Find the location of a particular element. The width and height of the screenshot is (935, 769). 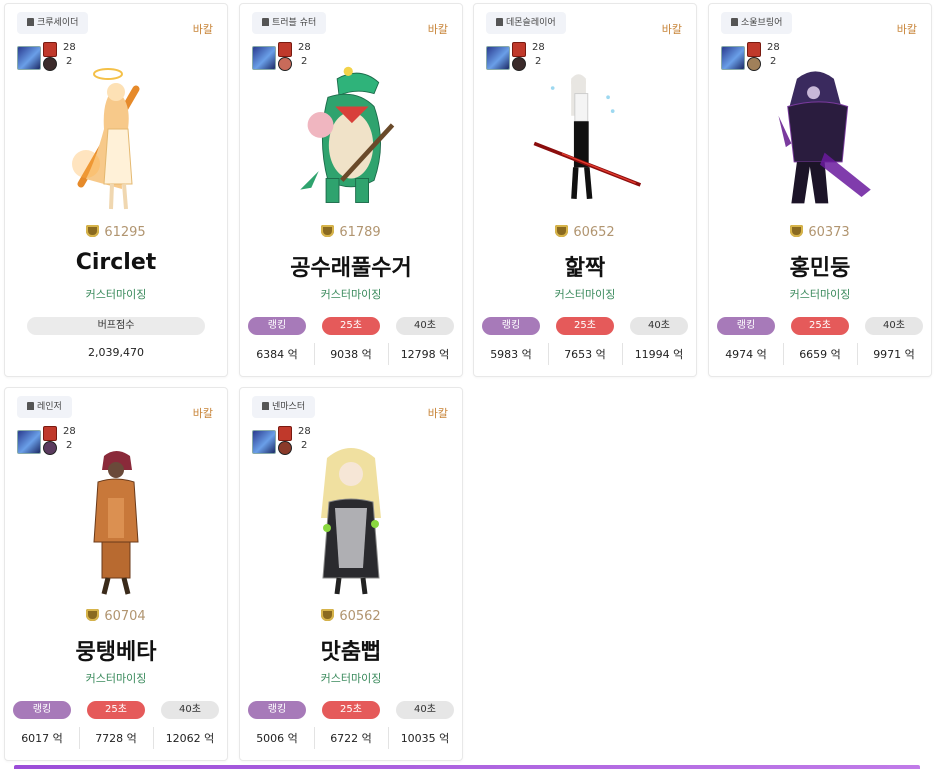

job-badge: 넨마스터 is located at coordinates (284, 407).